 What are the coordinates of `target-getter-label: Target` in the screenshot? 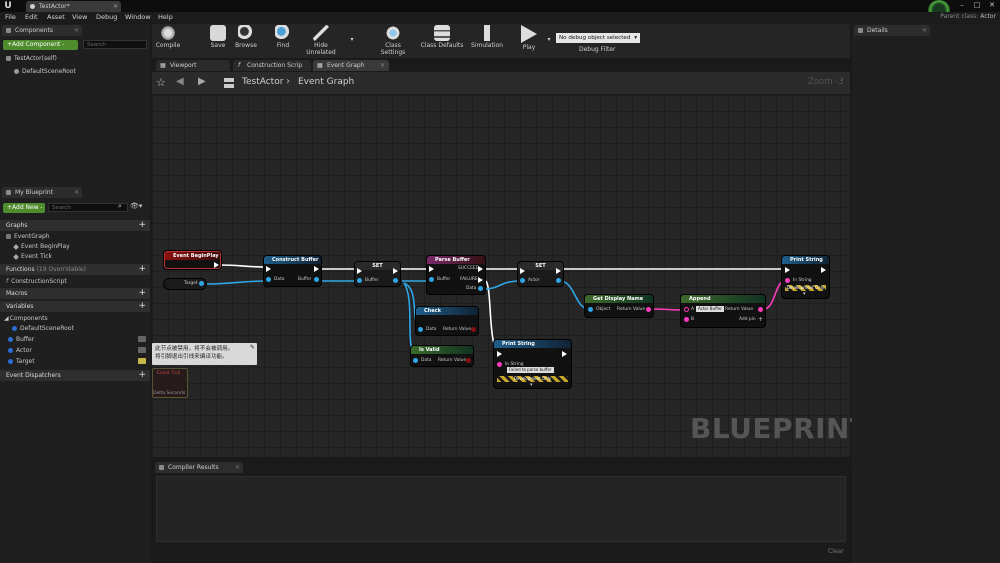 It's located at (191, 283).